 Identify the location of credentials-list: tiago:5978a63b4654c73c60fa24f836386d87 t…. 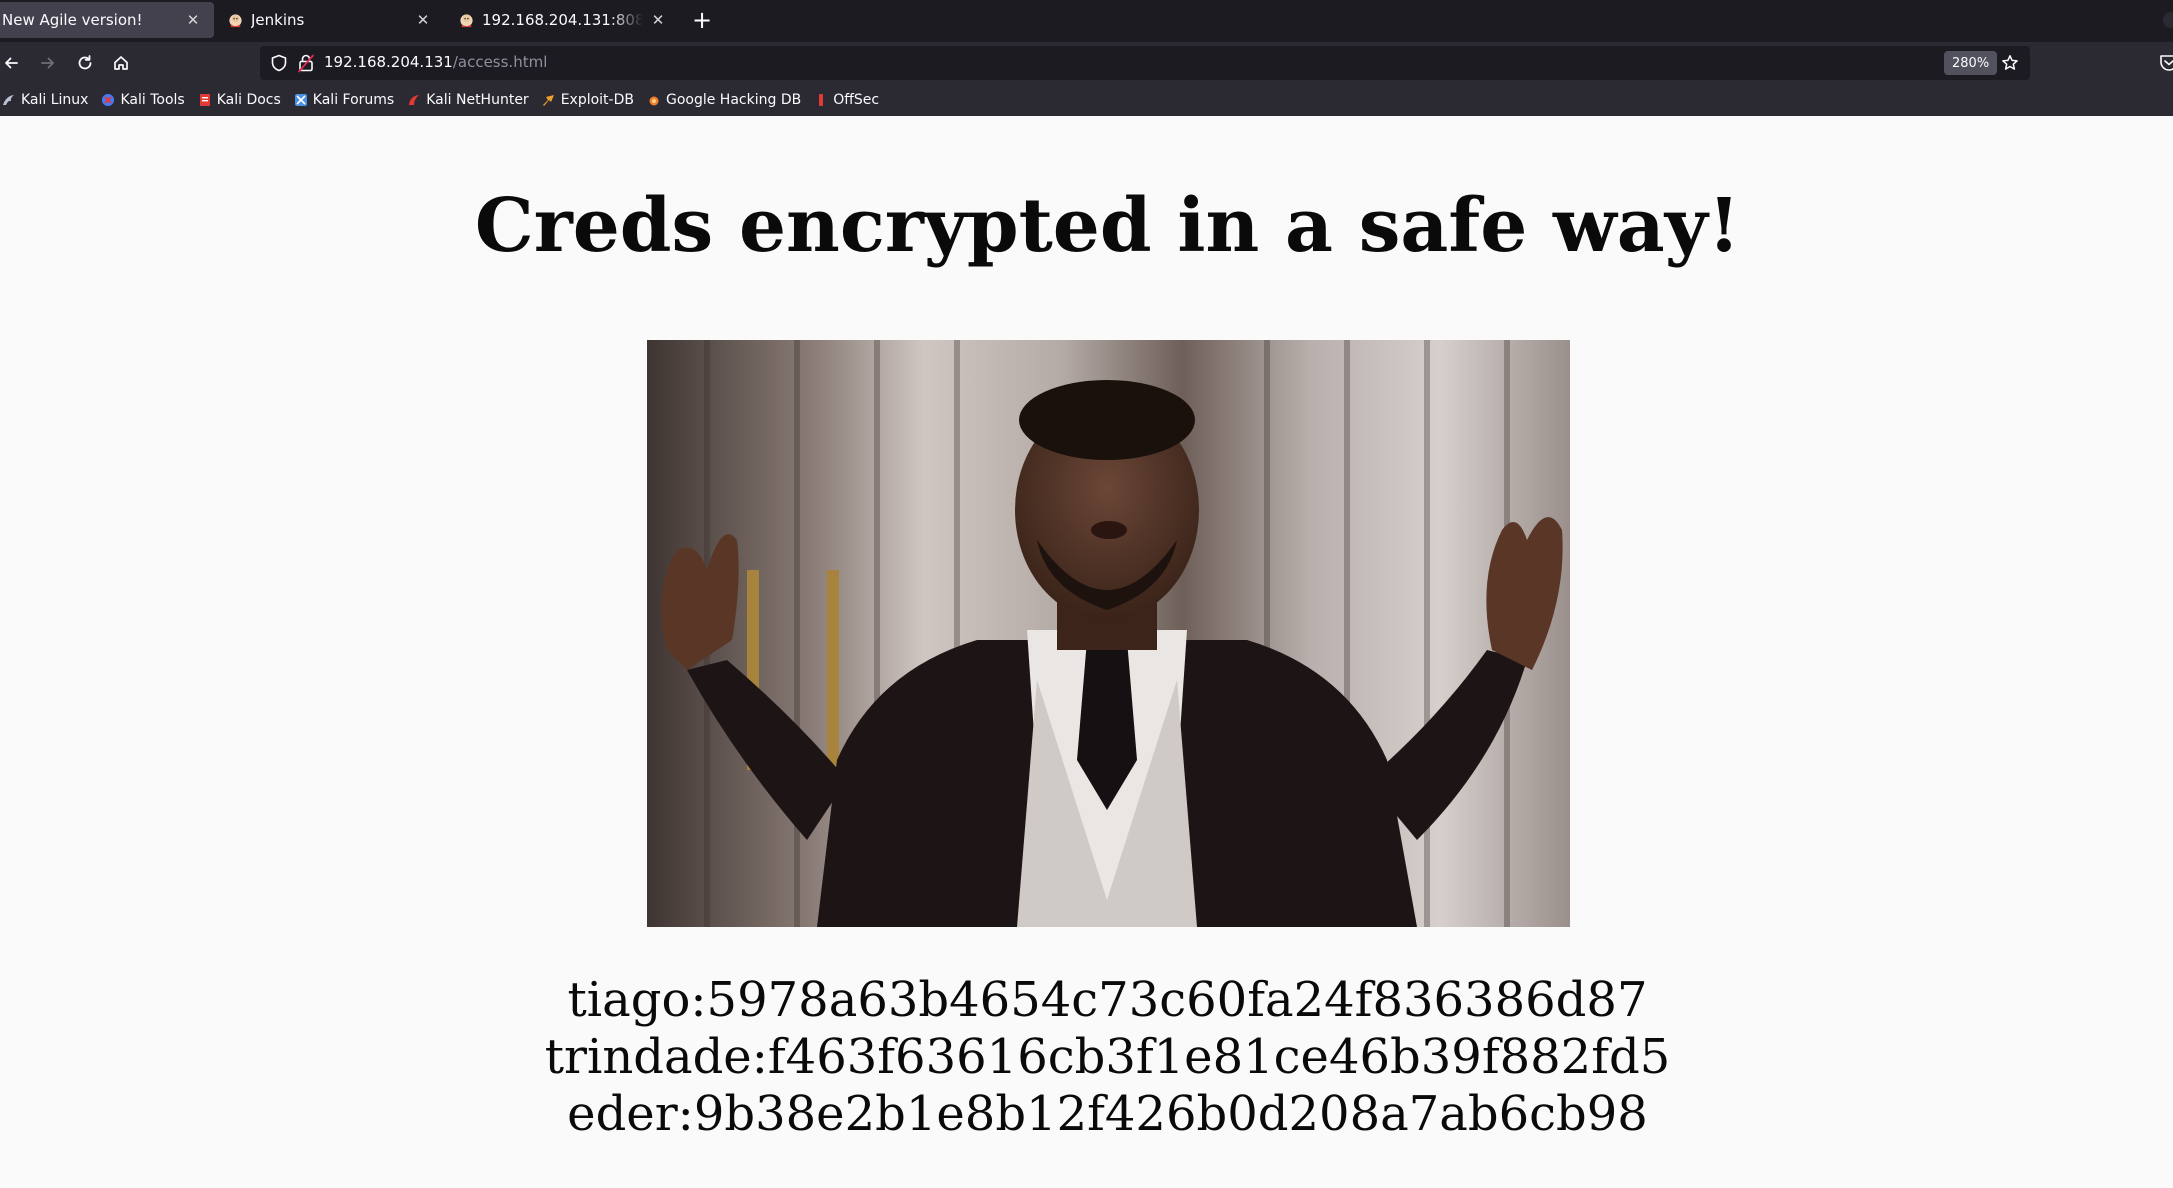
(1086, 1057).